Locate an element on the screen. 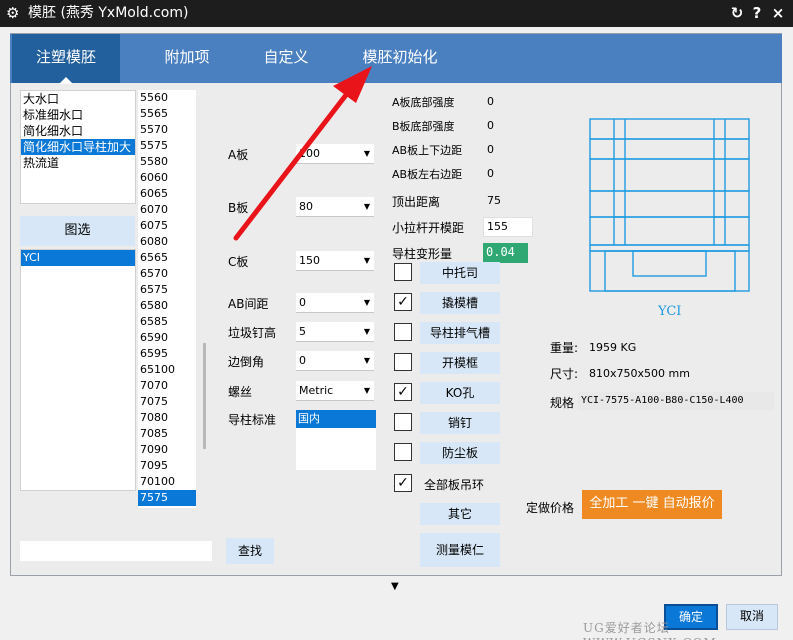 This screenshot has width=793, height=640. dust-plate-button: 防尘板 is located at coordinates (460, 453).